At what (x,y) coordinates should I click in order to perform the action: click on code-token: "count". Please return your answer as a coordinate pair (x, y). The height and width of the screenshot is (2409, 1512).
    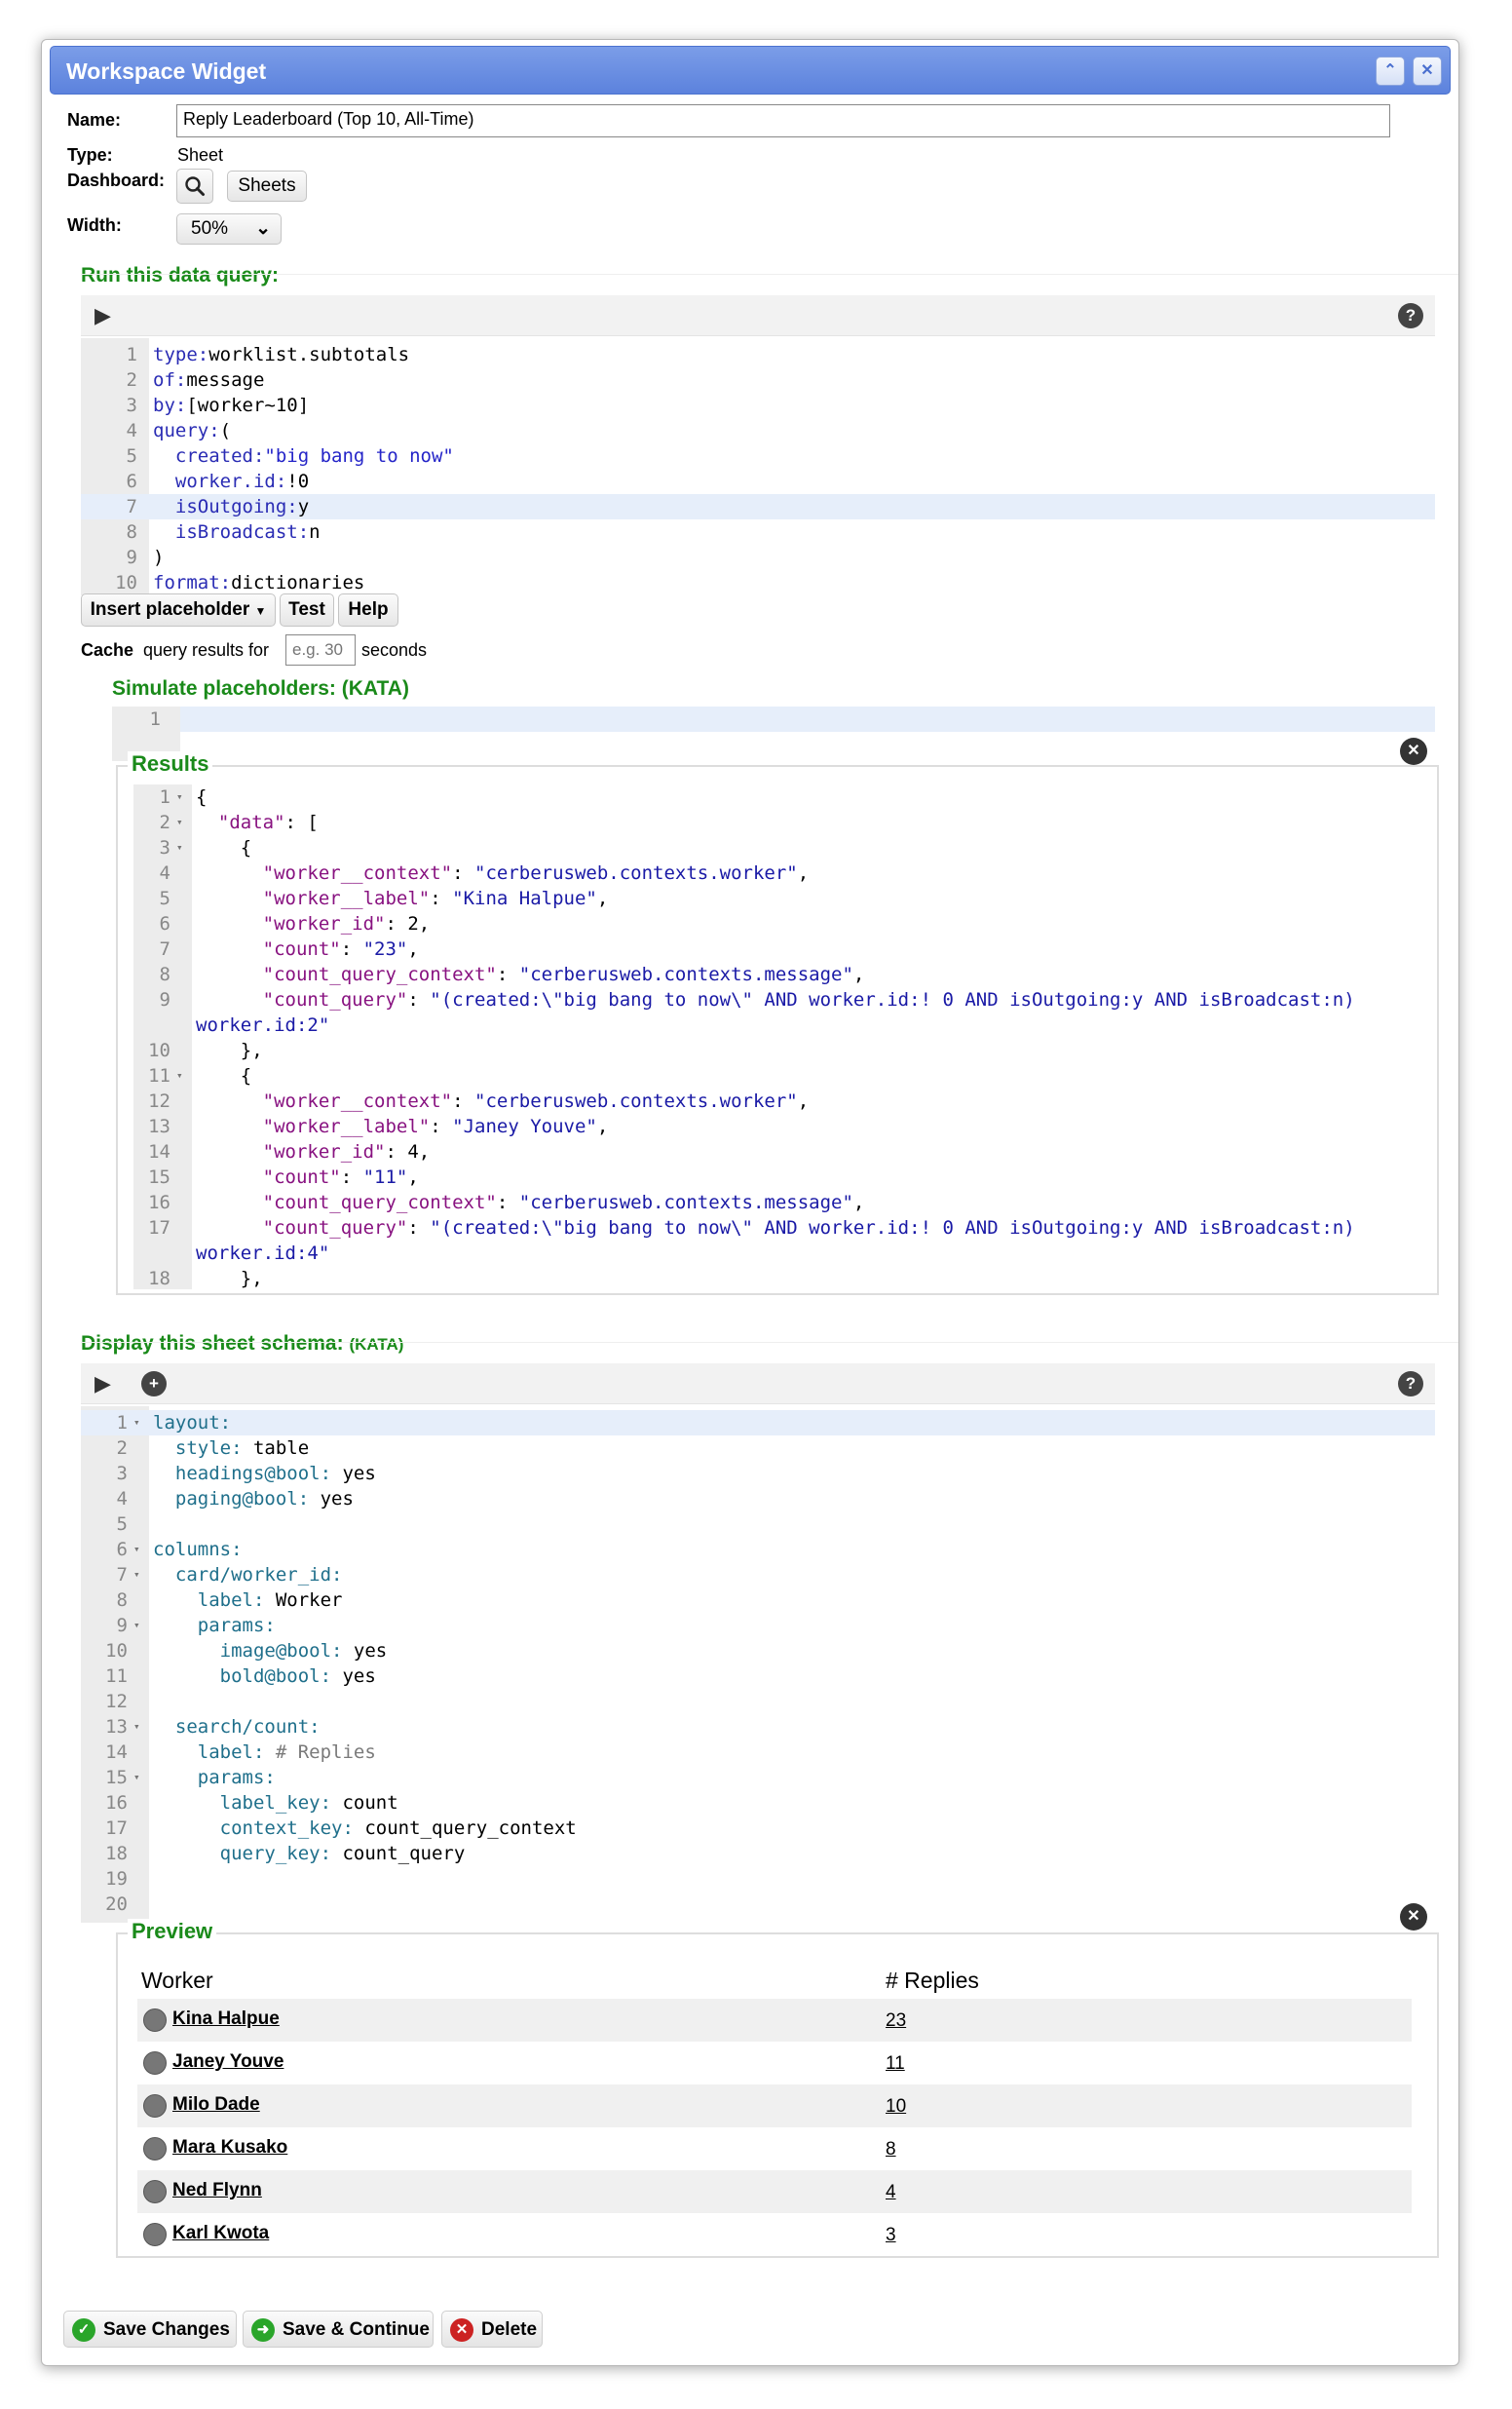
    Looking at the image, I should click on (301, 1177).